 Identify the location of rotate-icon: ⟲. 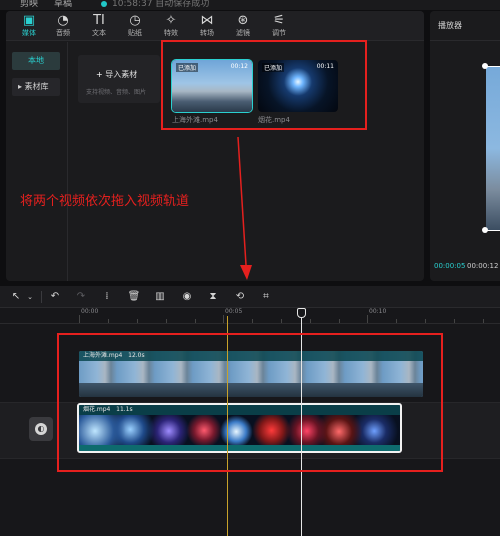
(240, 297).